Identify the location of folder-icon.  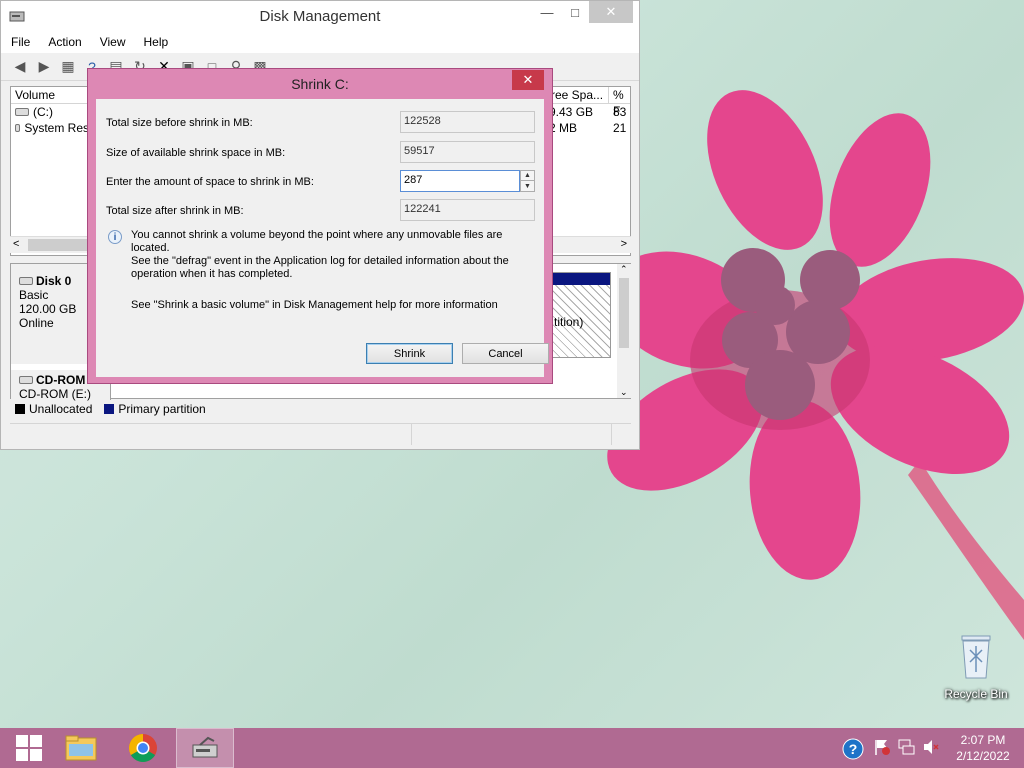
(81, 748).